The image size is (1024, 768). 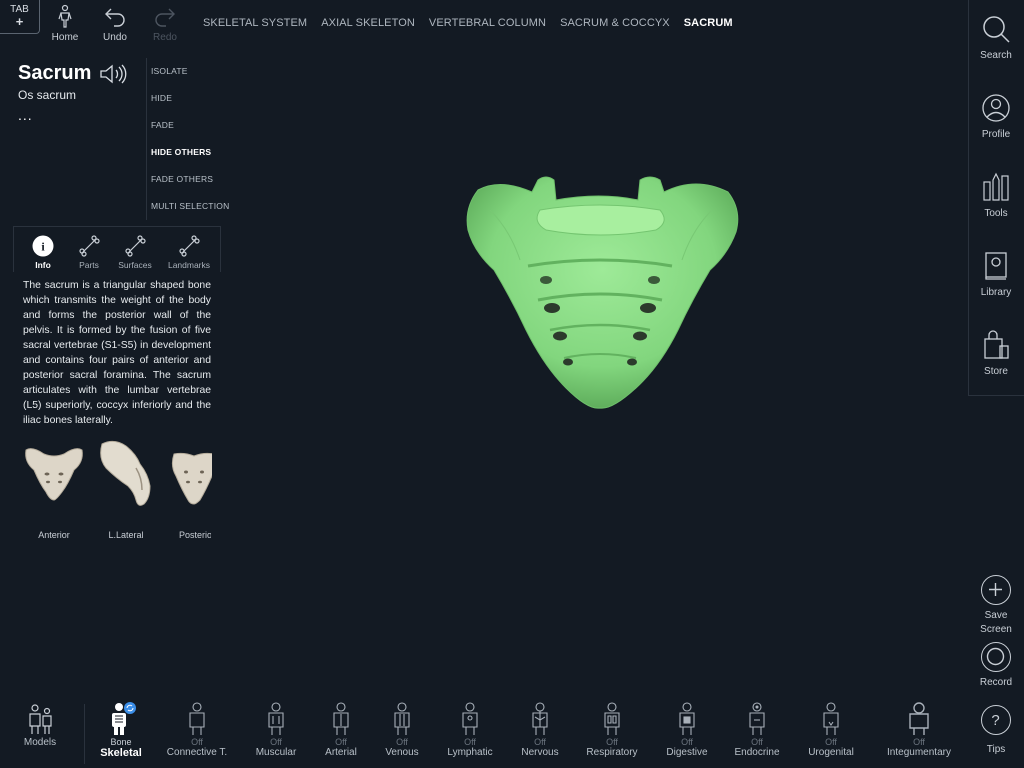 I want to click on library-button: Library, so click(x=996, y=274).